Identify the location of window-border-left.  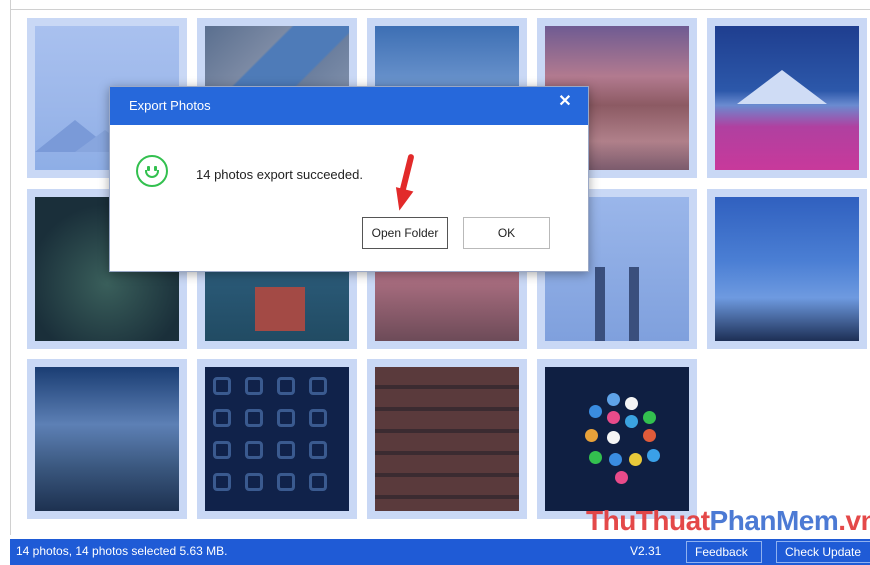
(10, 267).